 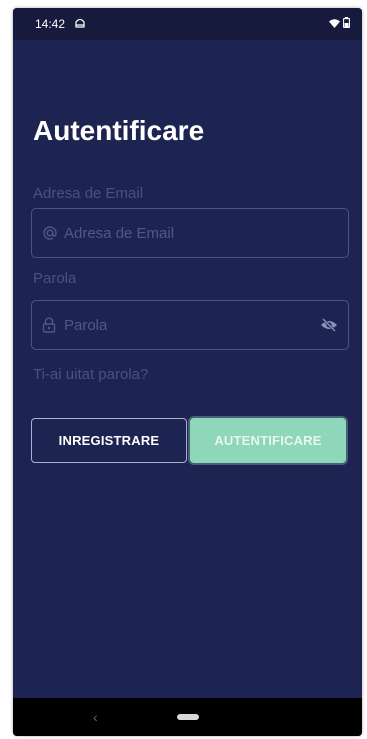 I want to click on forgot-password-link: Ti-ai uitat parola?, so click(x=90, y=374).